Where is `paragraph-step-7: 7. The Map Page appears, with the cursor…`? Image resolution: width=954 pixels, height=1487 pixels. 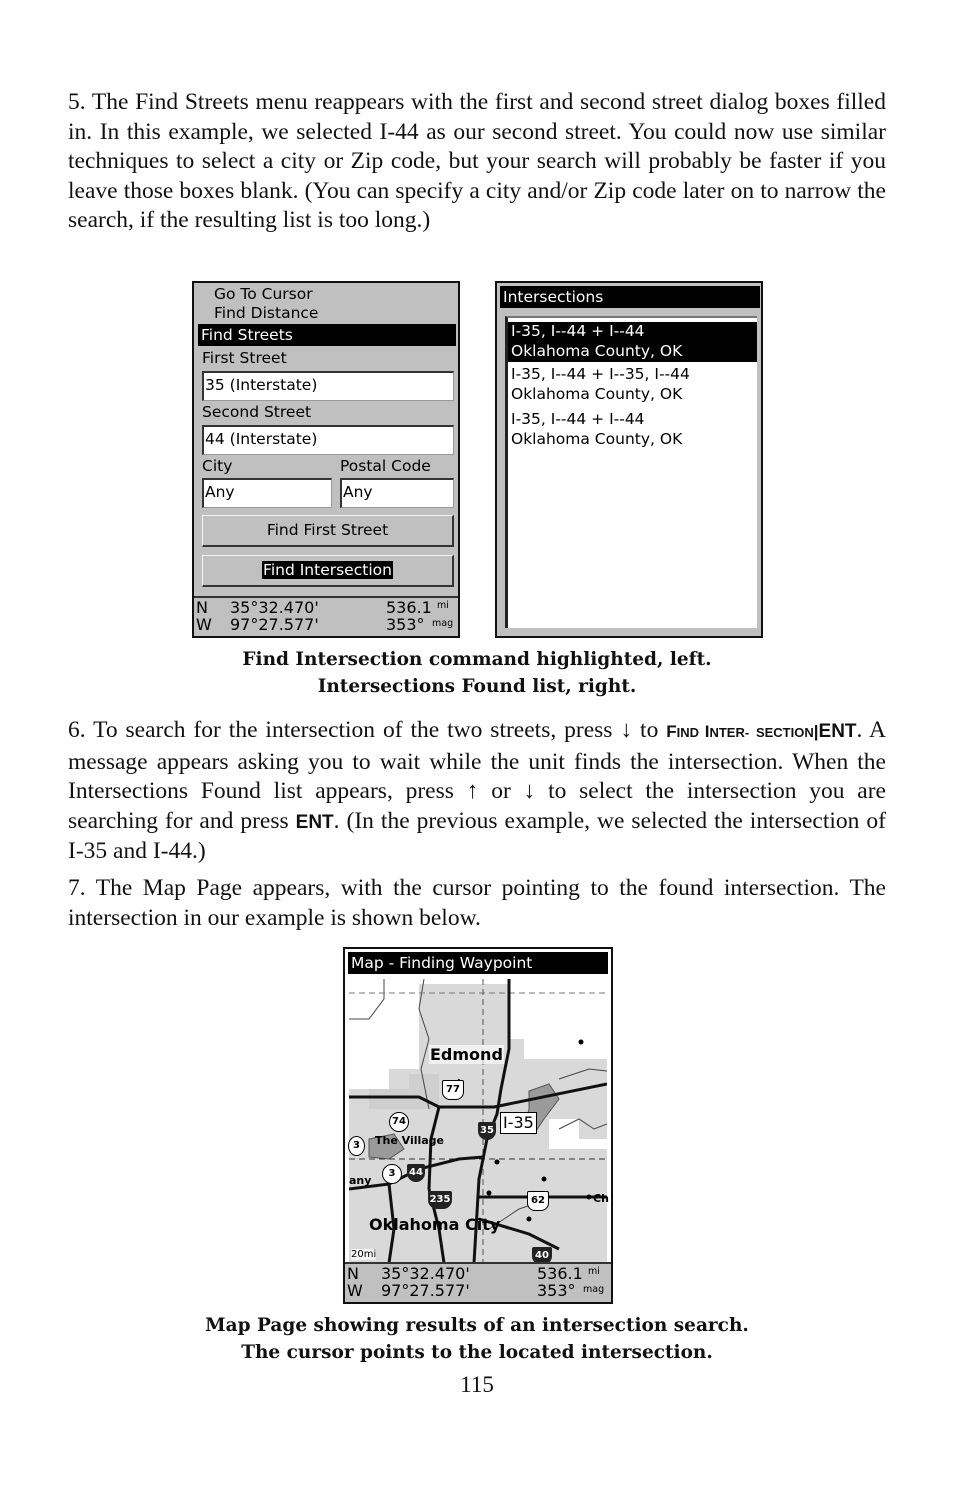
paragraph-step-7: 7. The Map Page appears, with the cursor… is located at coordinates (477, 903).